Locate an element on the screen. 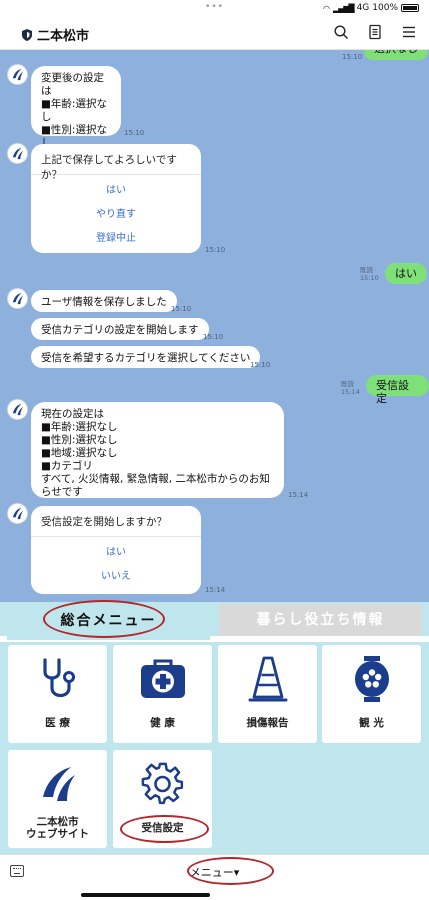  menu-tile-damage-report: 損傷報告 is located at coordinates (267, 694).